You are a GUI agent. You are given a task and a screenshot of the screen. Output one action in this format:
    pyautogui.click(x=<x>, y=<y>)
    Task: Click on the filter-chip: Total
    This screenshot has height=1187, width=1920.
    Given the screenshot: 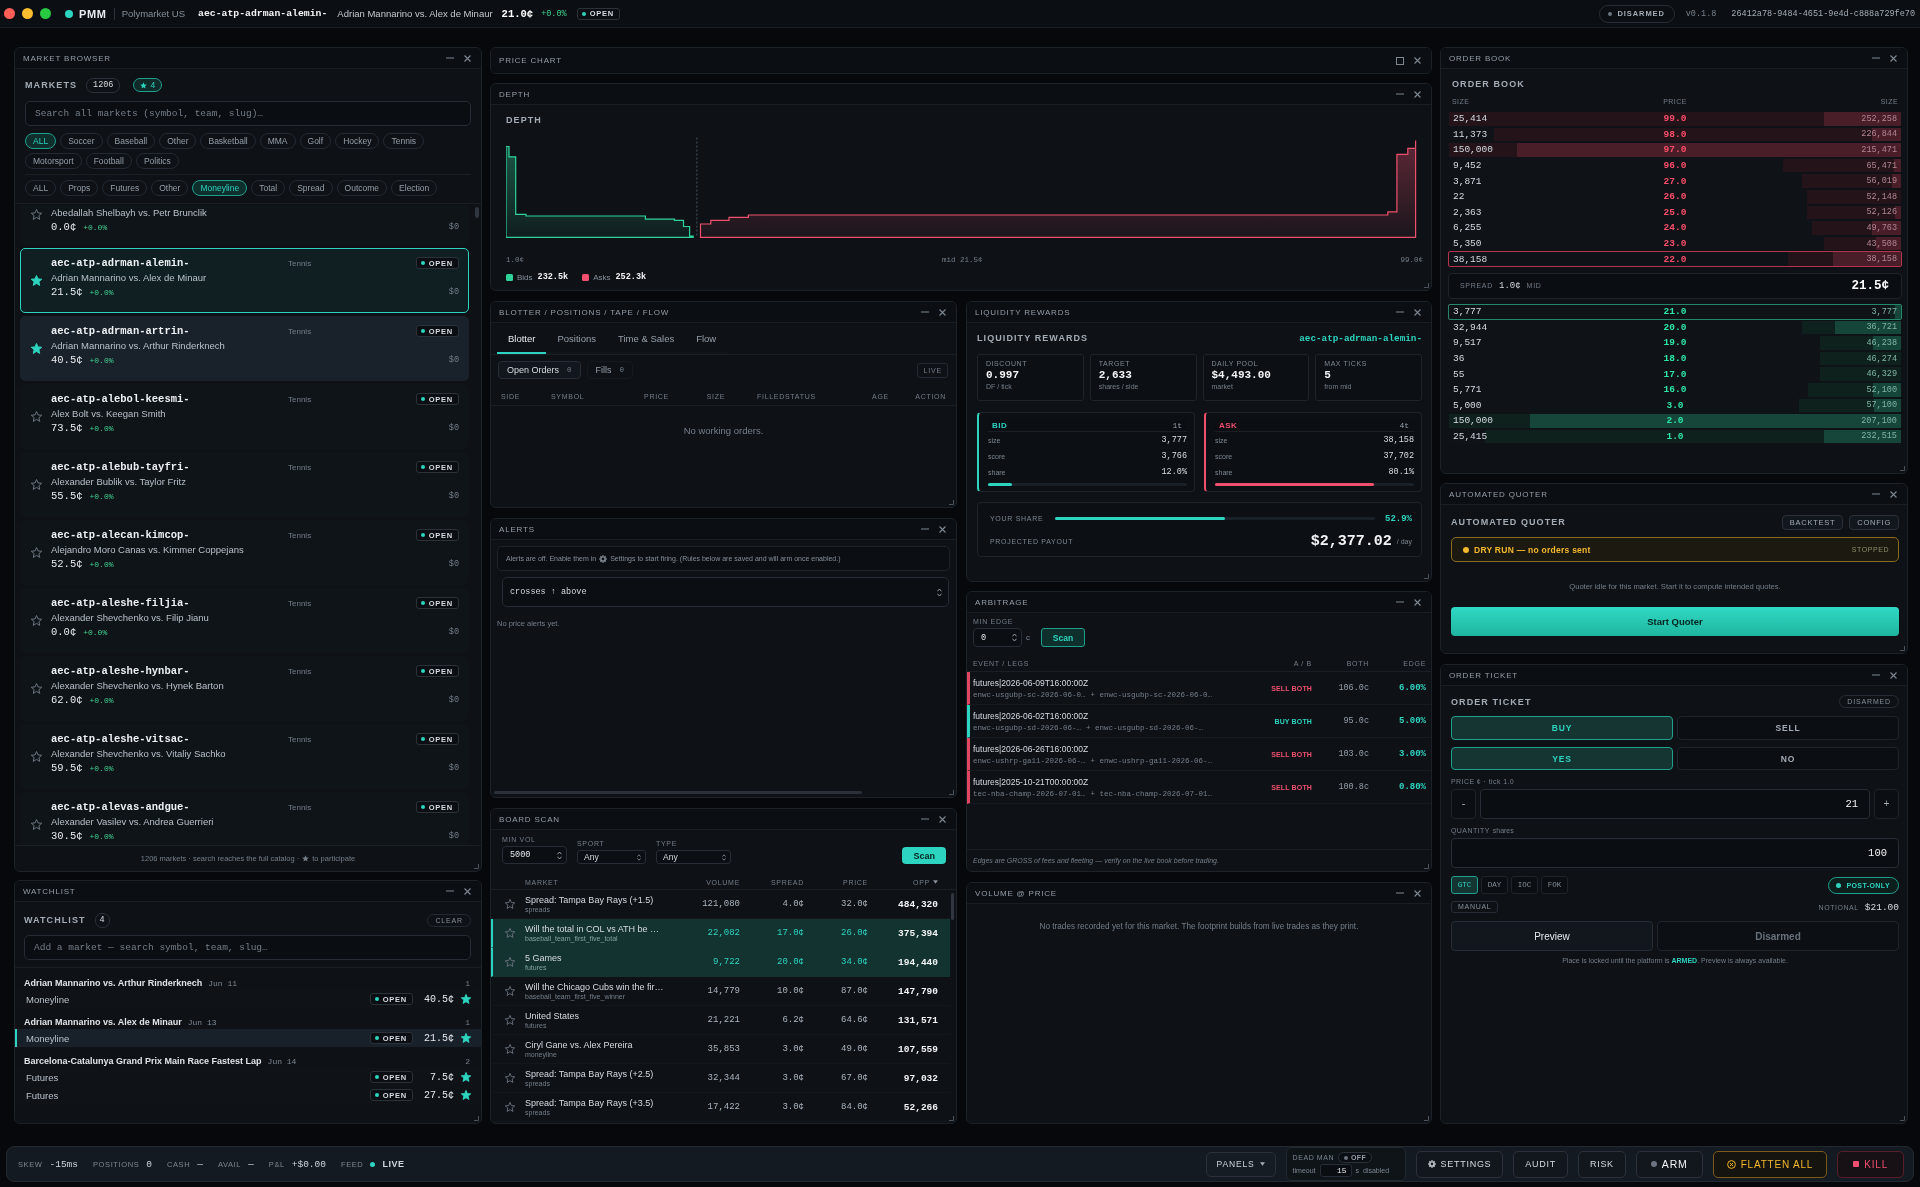 What is the action you would take?
    pyautogui.click(x=268, y=188)
    